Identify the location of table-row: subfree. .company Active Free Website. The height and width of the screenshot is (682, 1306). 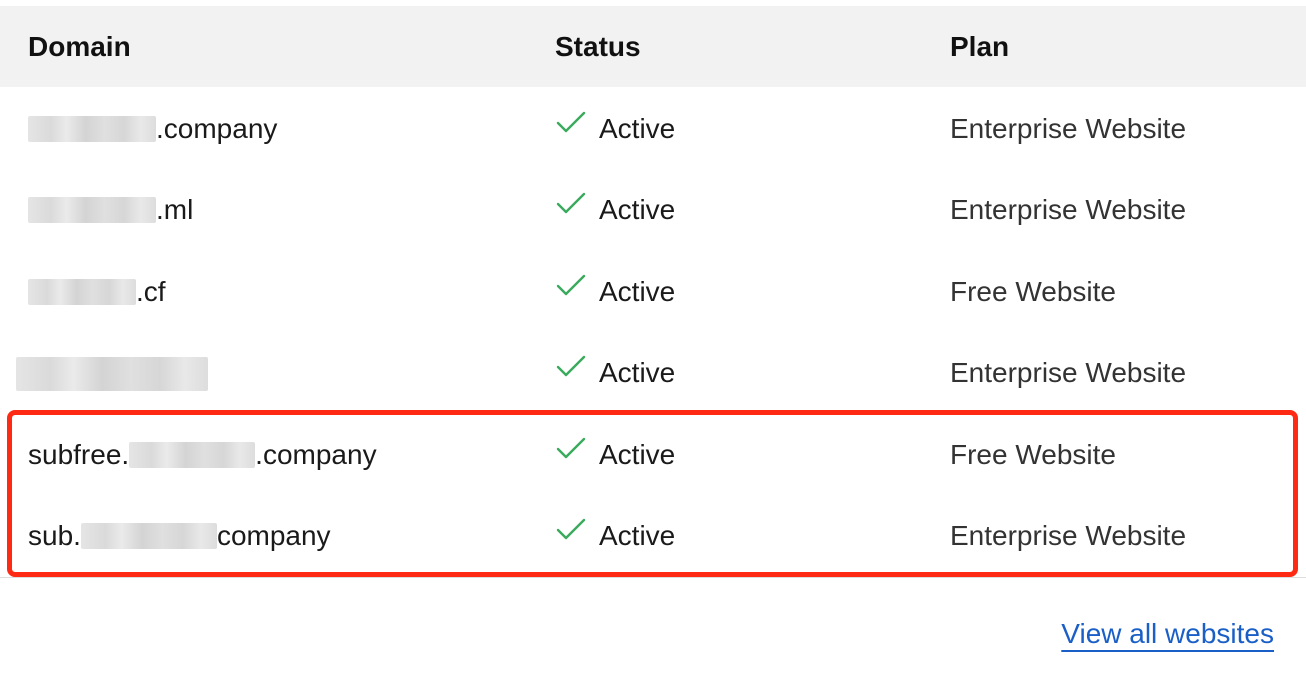
(653, 455).